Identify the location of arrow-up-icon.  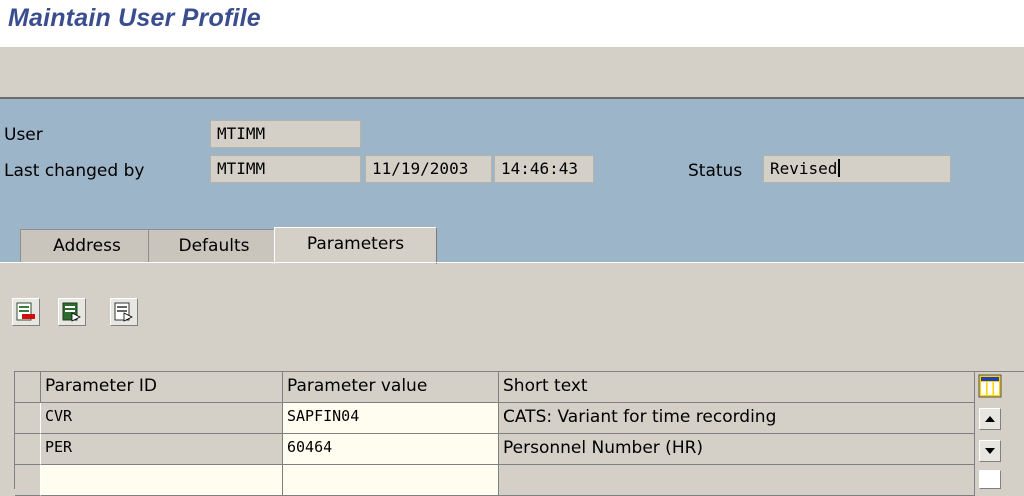
(990, 424).